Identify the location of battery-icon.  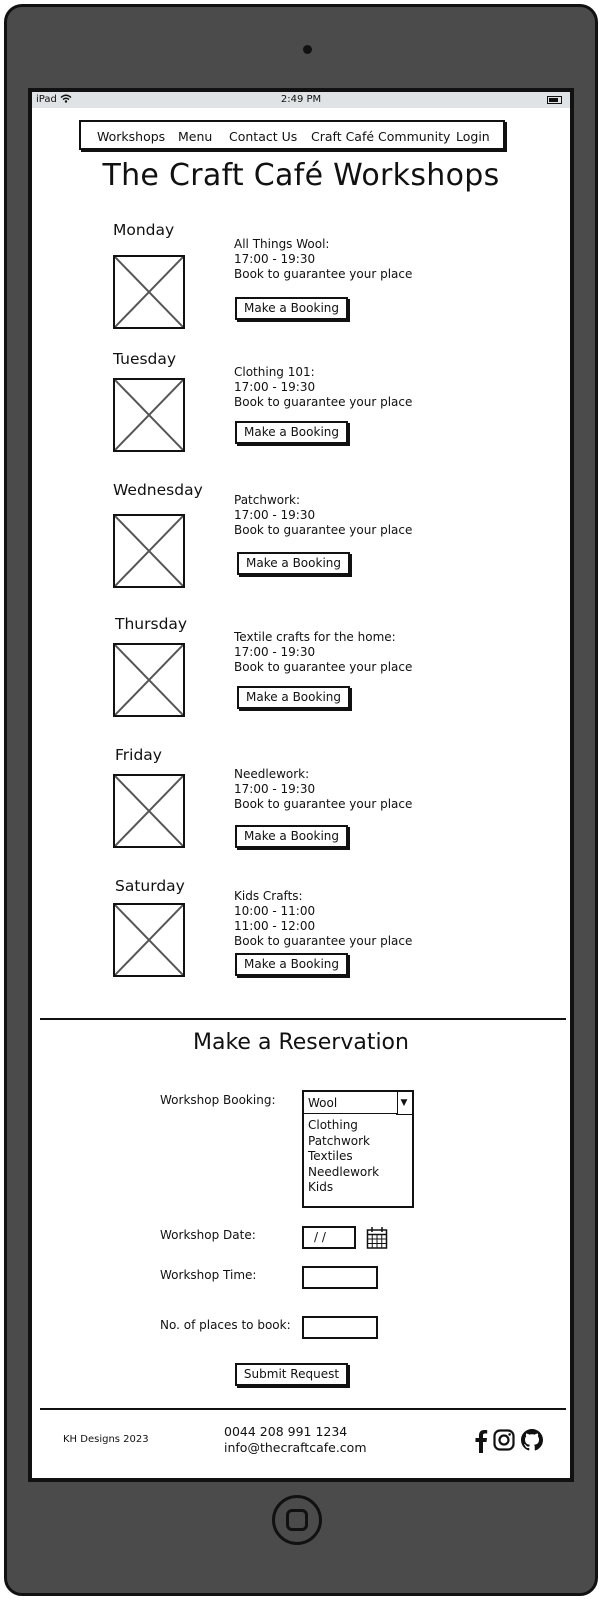
(554, 100).